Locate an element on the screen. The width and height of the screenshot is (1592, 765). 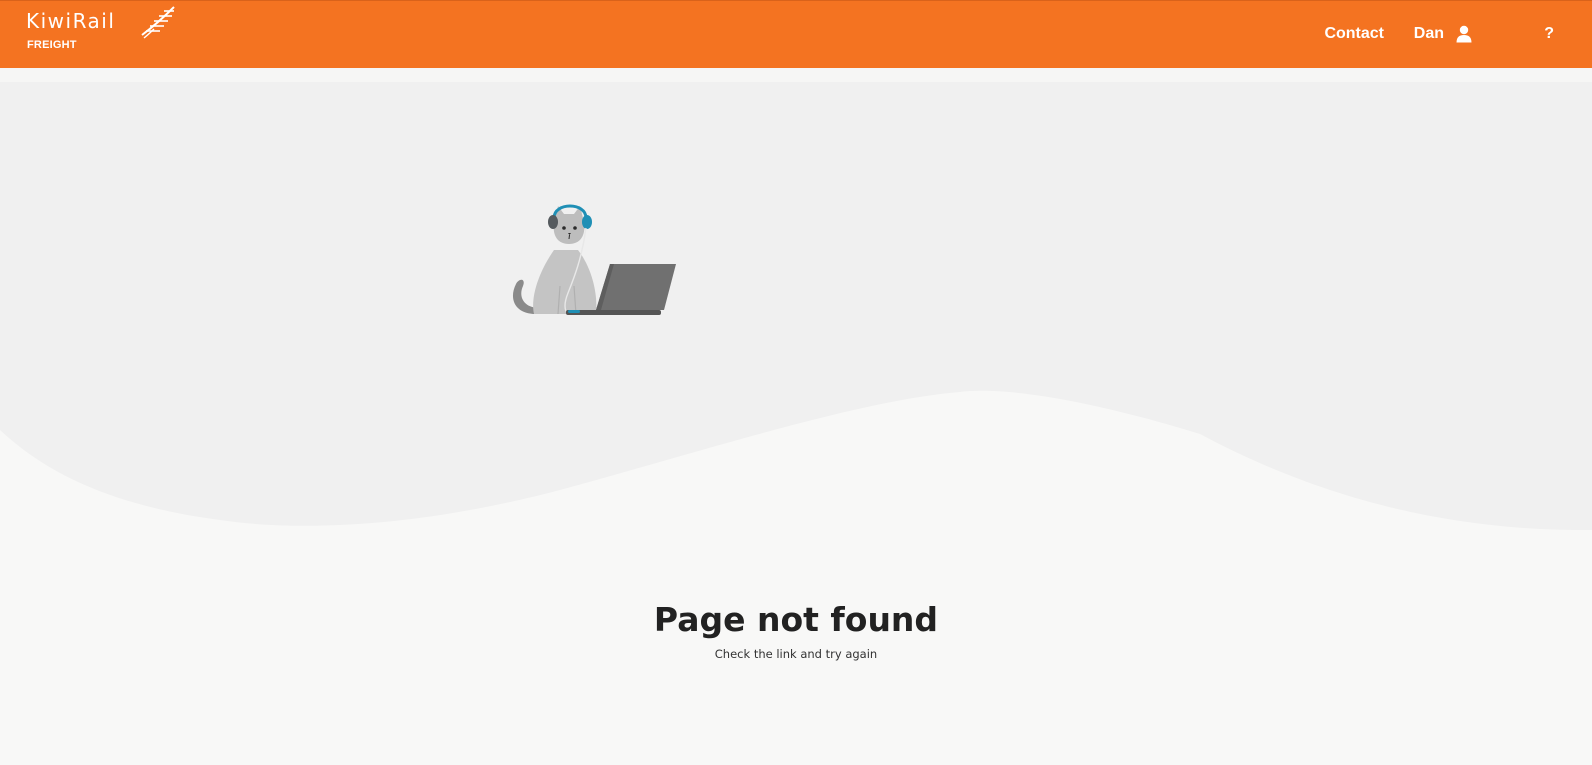
help-button: ? is located at coordinates (1549, 34).